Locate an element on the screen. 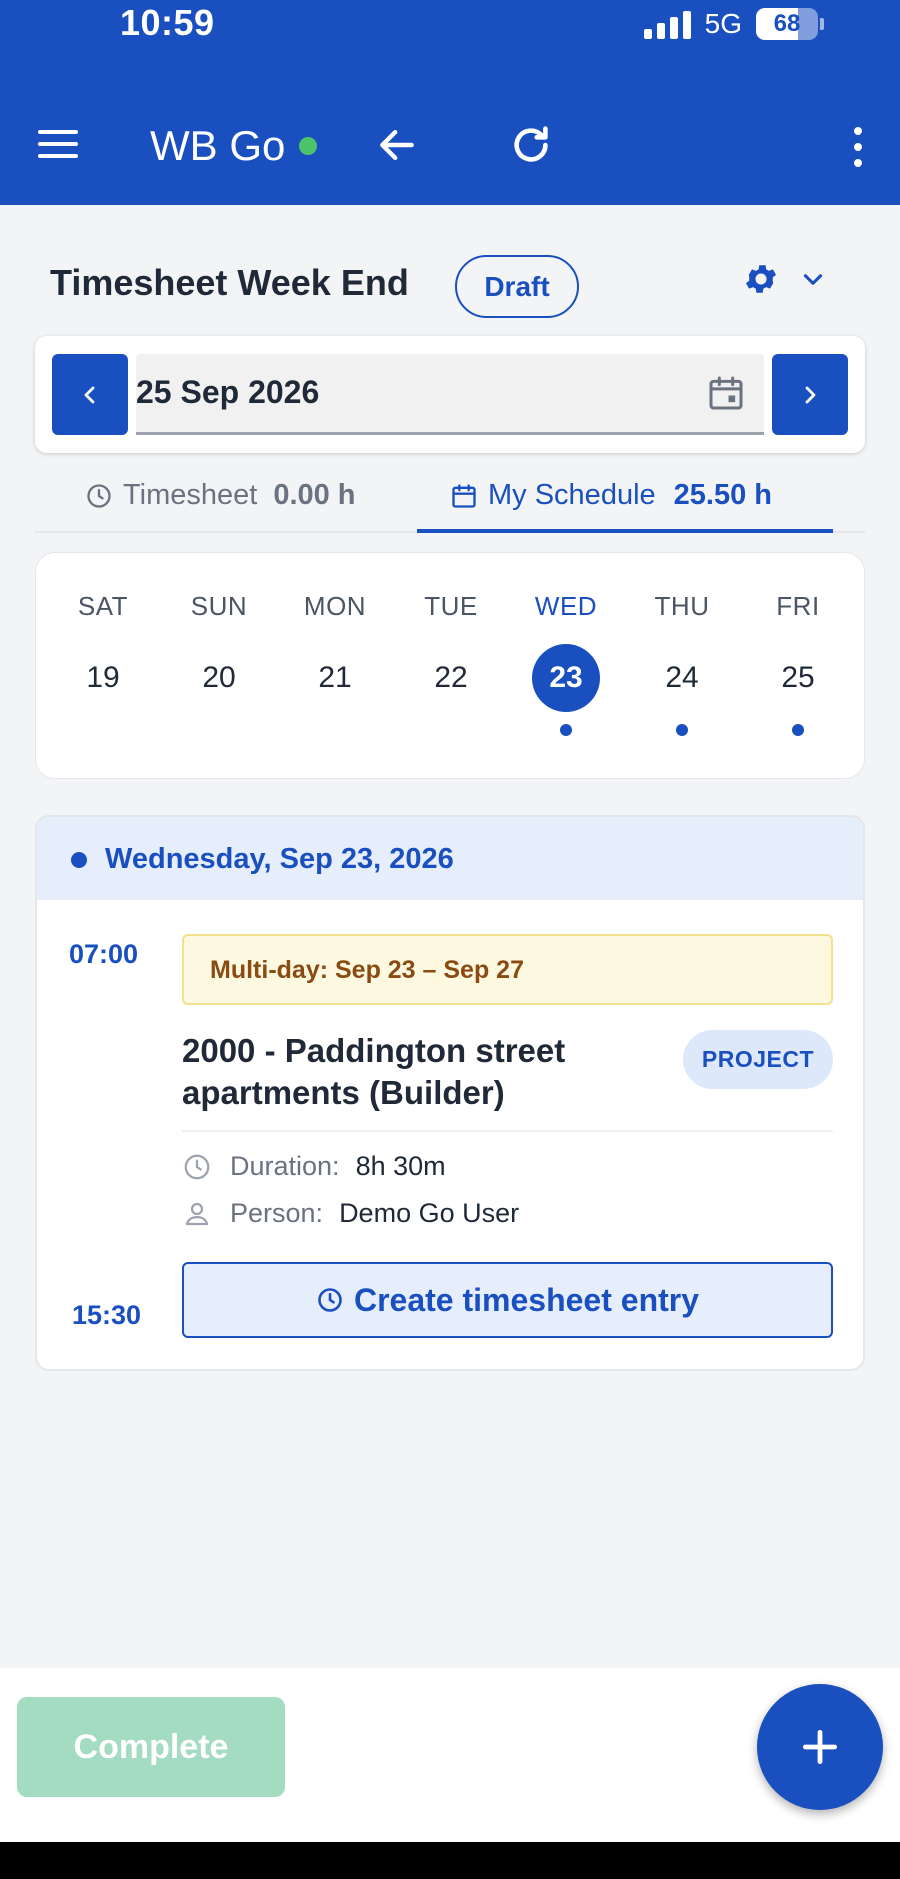 The width and height of the screenshot is (900, 1879). previous-week-button is located at coordinates (90, 394).